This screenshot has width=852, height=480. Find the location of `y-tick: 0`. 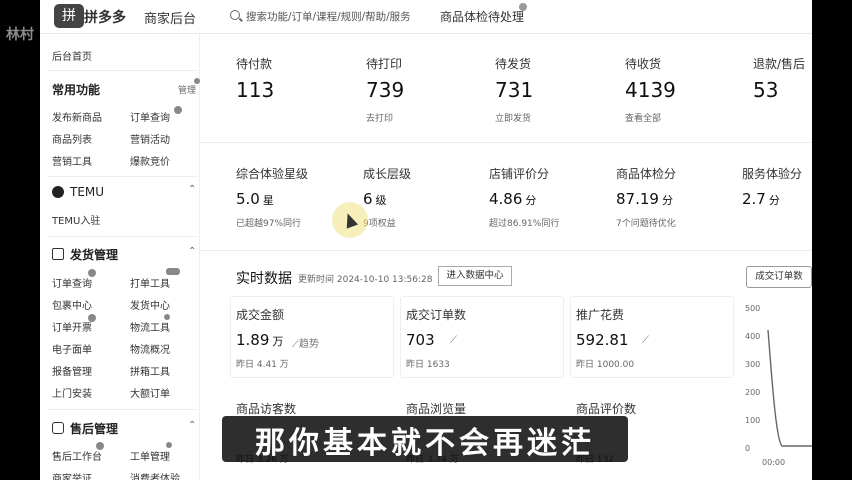

y-tick: 0 is located at coordinates (748, 448).